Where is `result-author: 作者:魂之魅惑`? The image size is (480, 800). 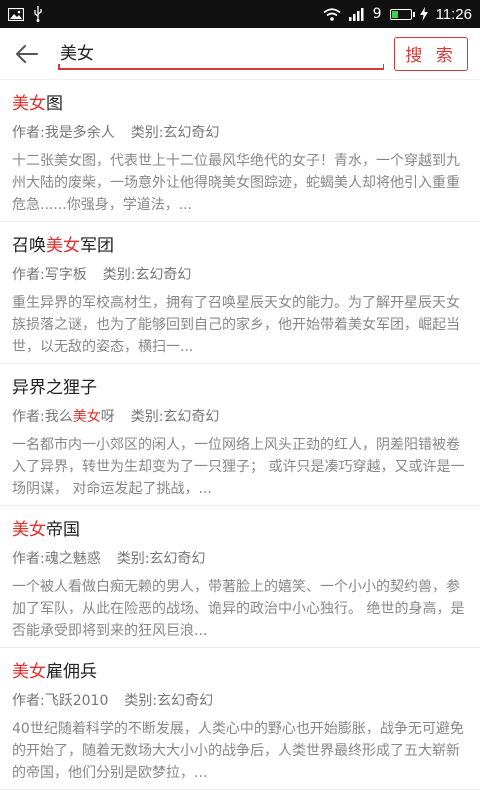
result-author: 作者:魂之魅惑 is located at coordinates (56, 559).